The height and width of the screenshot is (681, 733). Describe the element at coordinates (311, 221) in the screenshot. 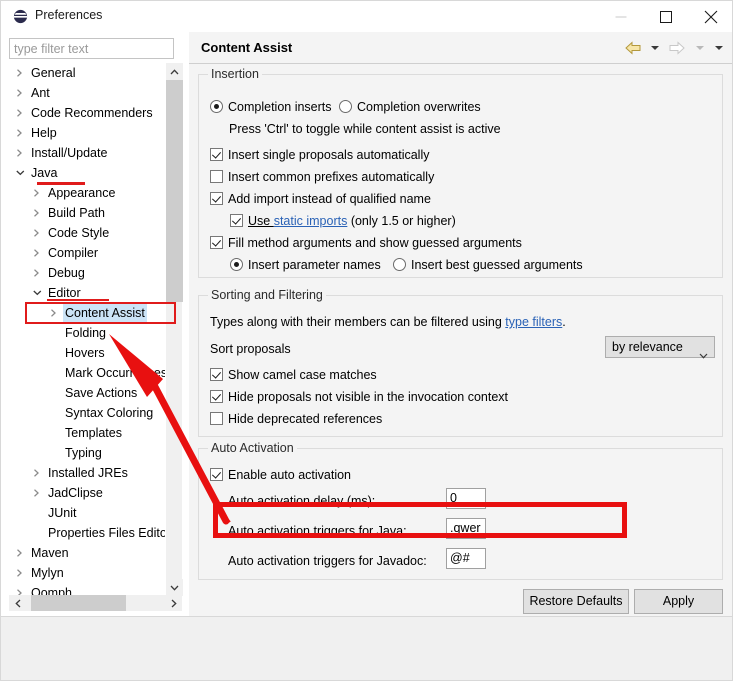

I see `static-imports-link: static imports` at that location.